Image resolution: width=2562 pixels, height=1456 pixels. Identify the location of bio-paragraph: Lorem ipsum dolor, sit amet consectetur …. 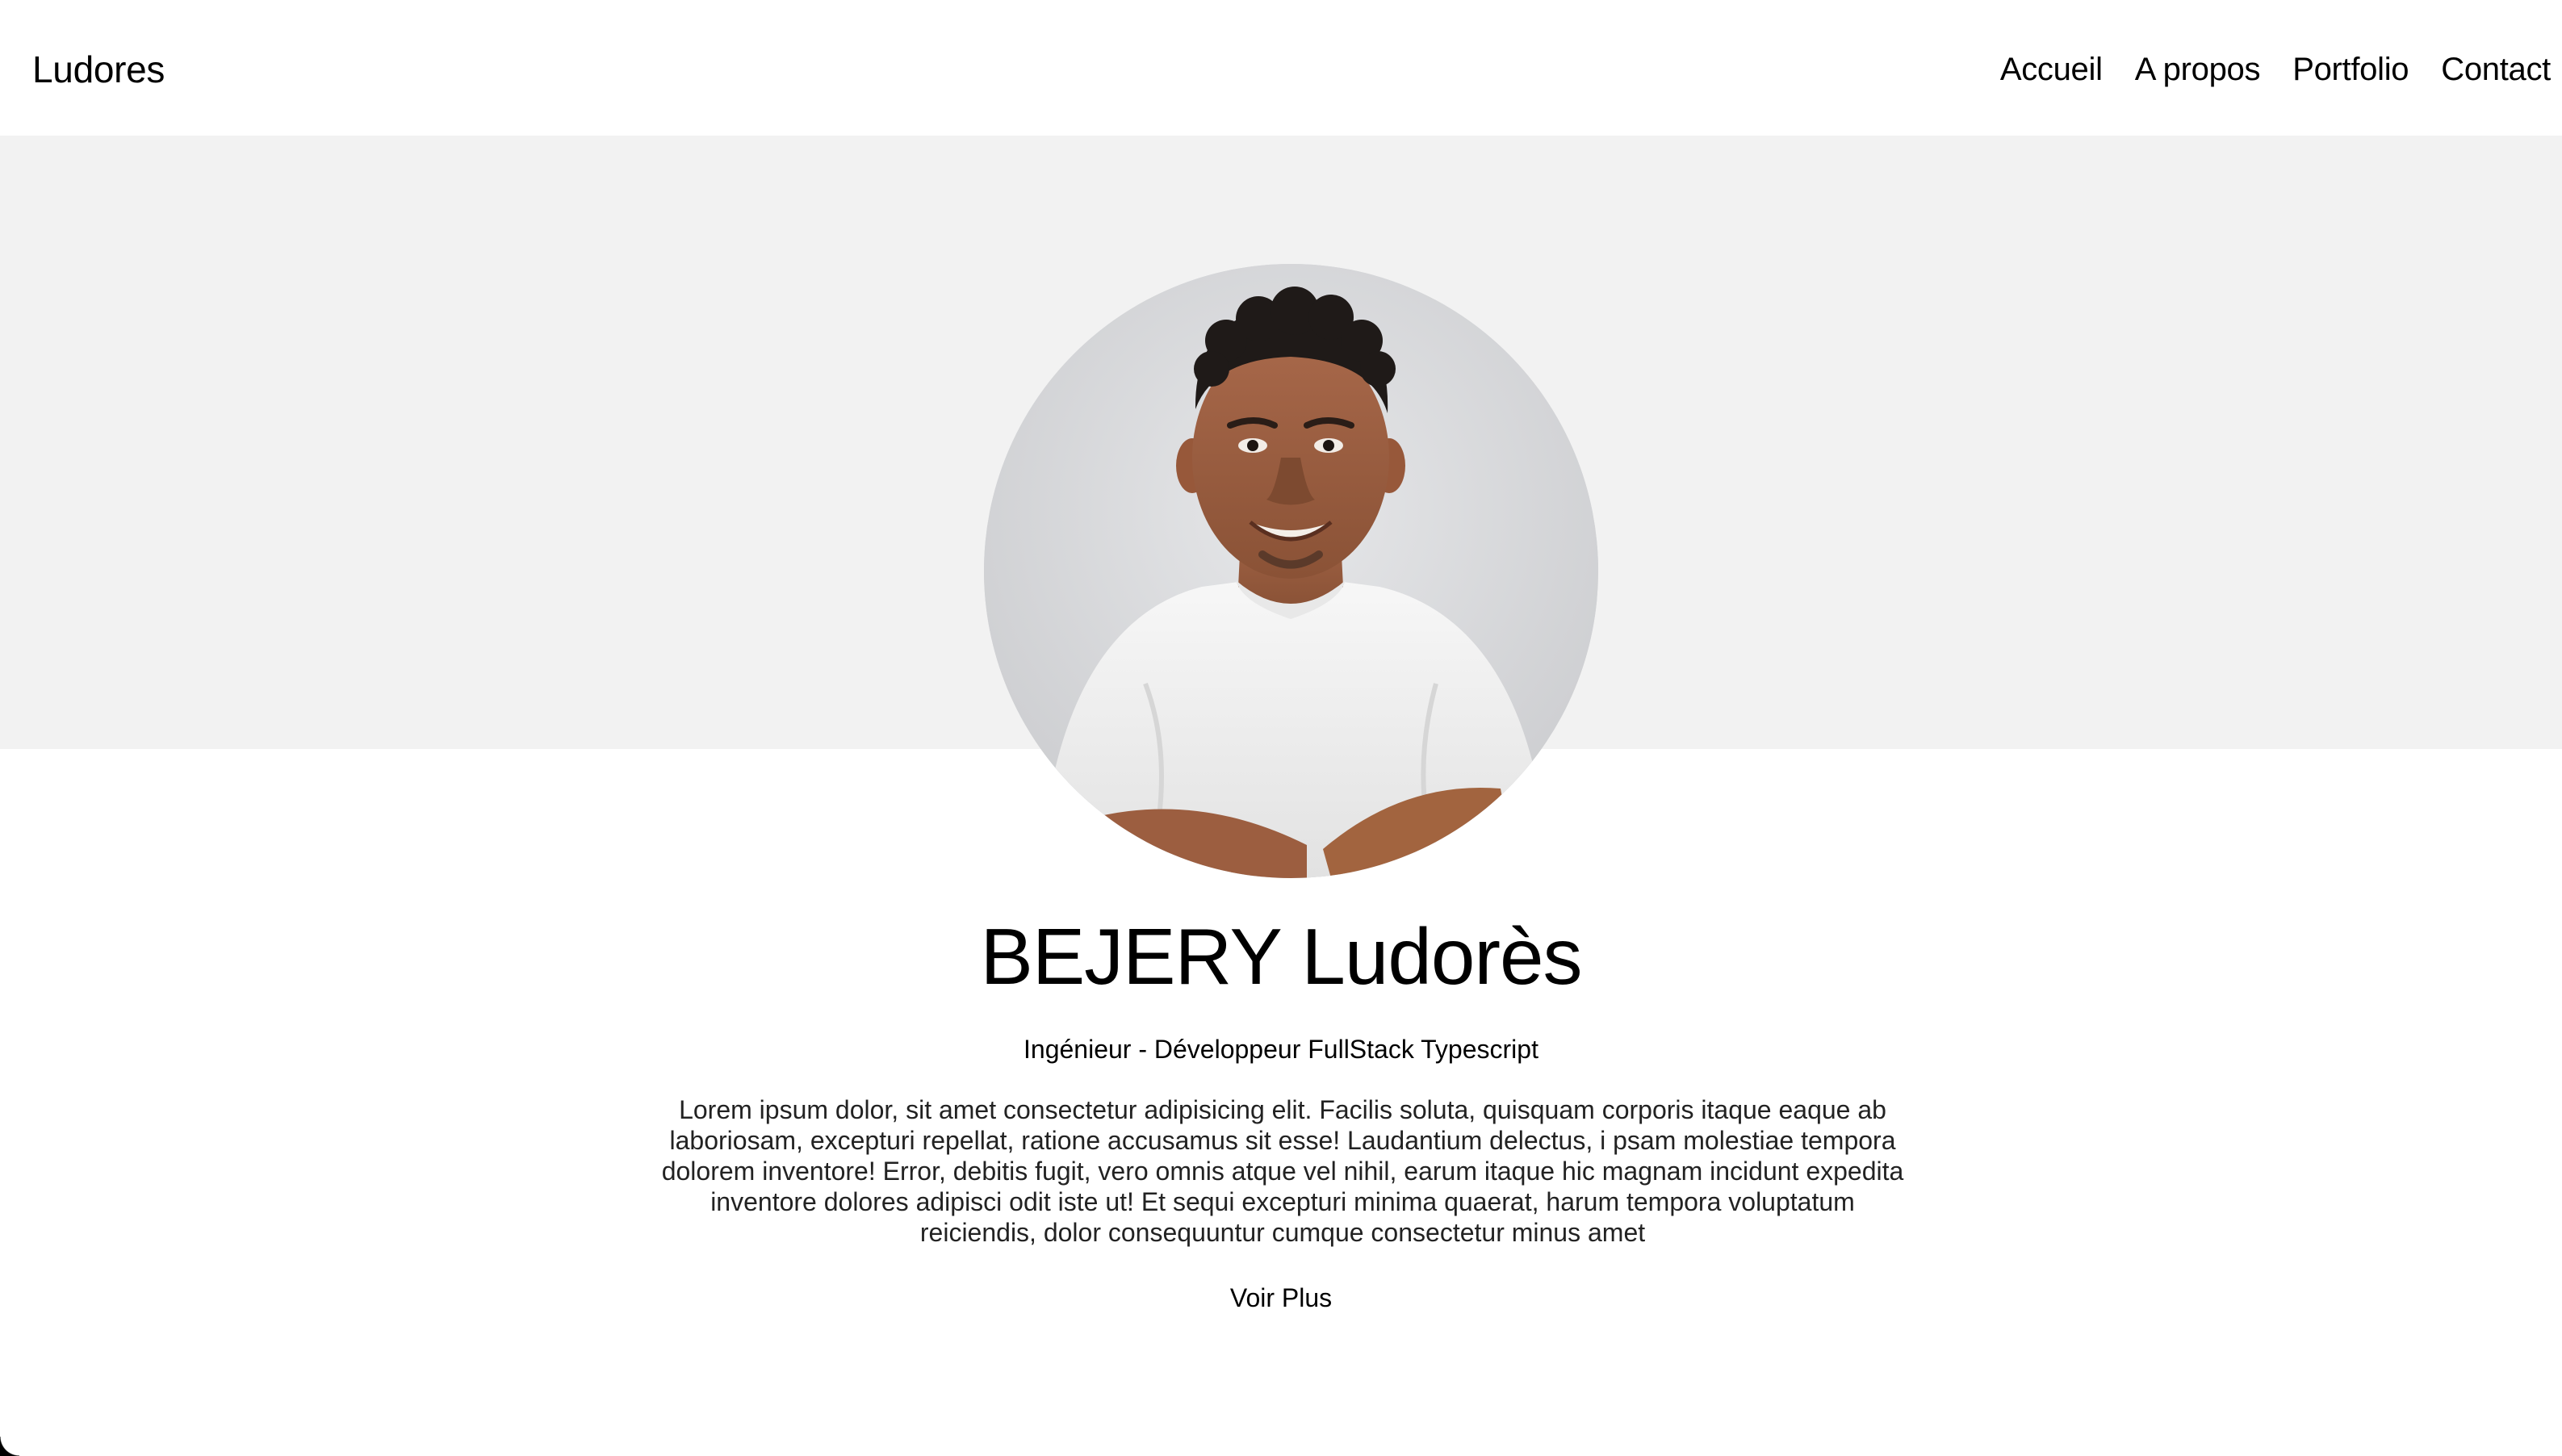
(1283, 1171).